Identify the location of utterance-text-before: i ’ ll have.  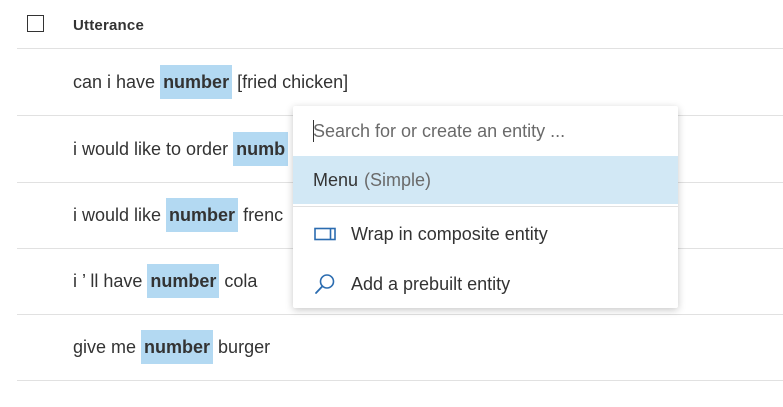
(108, 280).